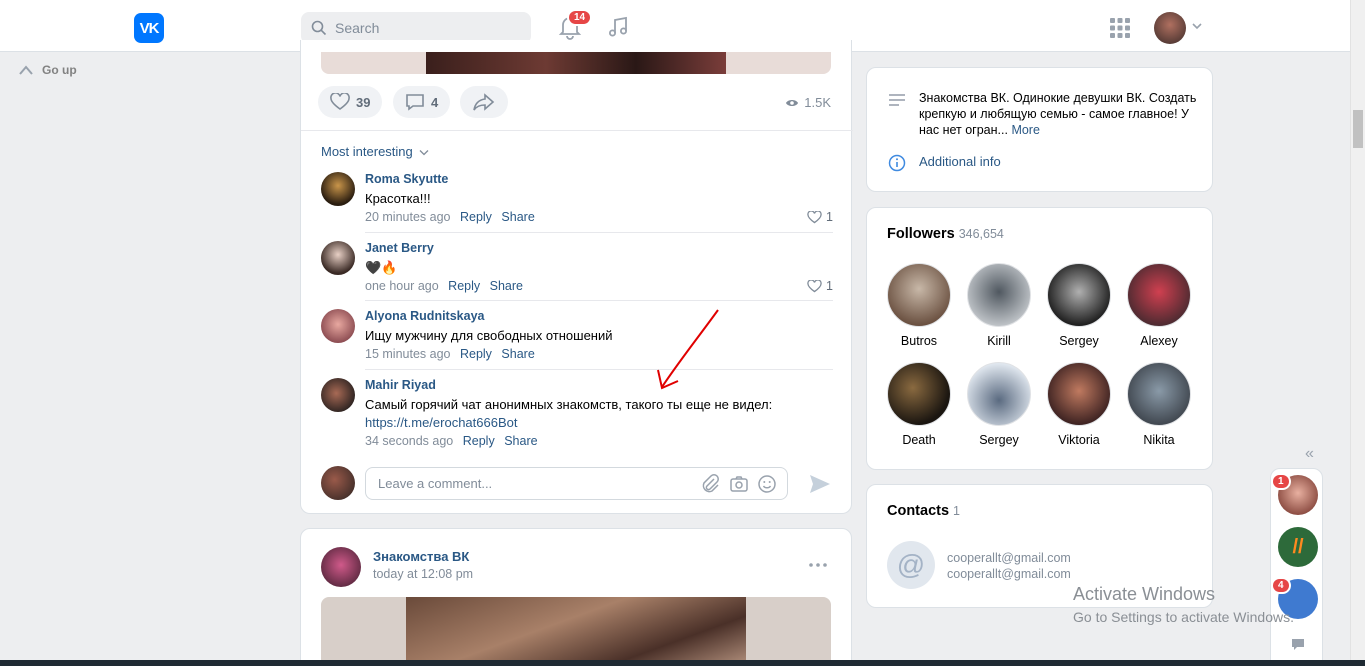  Describe the element at coordinates (1025, 130) in the screenshot. I see `more-link: More` at that location.